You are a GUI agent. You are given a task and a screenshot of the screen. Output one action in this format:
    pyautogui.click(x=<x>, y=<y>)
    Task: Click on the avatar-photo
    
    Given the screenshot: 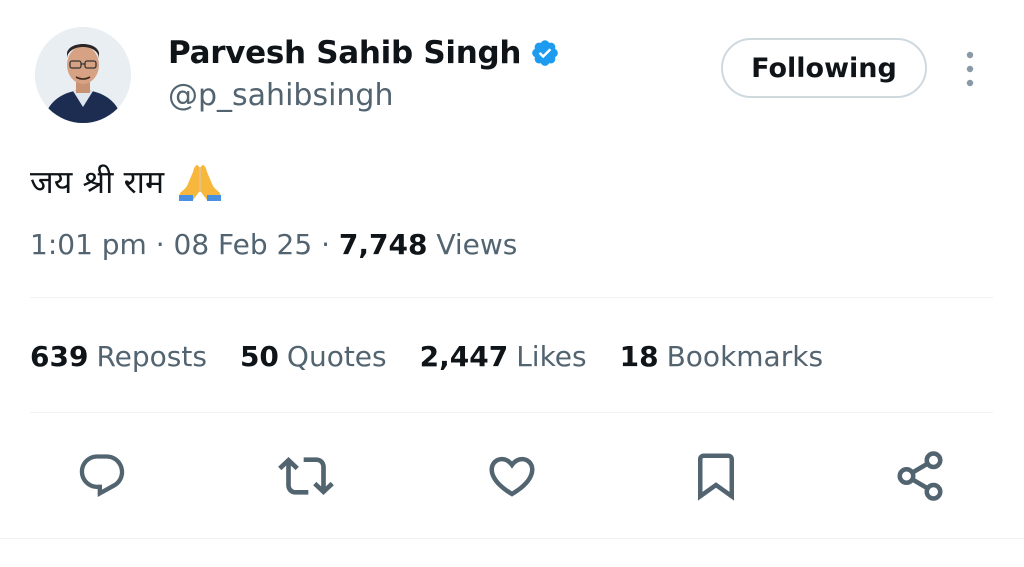 What is the action you would take?
    pyautogui.click(x=83, y=75)
    